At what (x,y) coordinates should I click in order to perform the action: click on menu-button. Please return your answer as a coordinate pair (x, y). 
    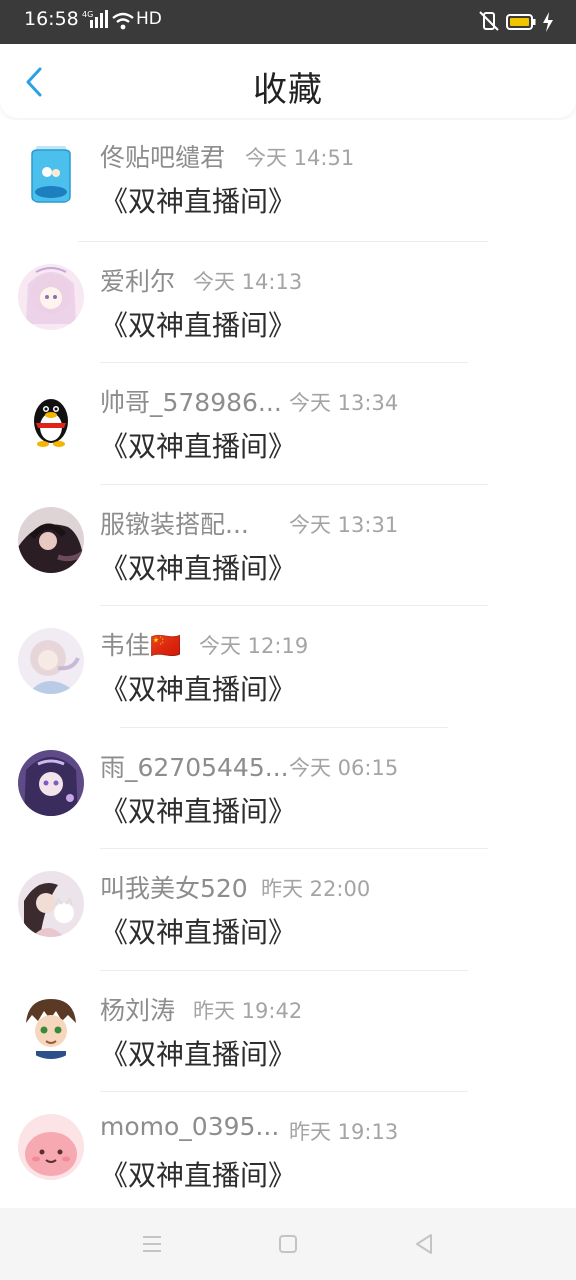
    Looking at the image, I should click on (152, 1244).